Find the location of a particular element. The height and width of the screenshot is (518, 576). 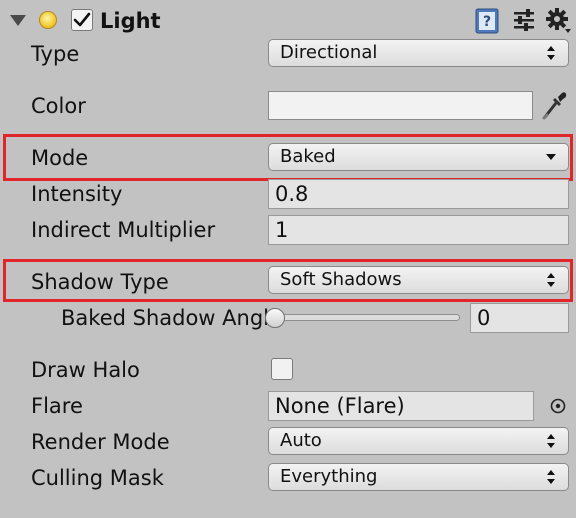

indirect-multiplier-field: 1 is located at coordinates (418, 230).